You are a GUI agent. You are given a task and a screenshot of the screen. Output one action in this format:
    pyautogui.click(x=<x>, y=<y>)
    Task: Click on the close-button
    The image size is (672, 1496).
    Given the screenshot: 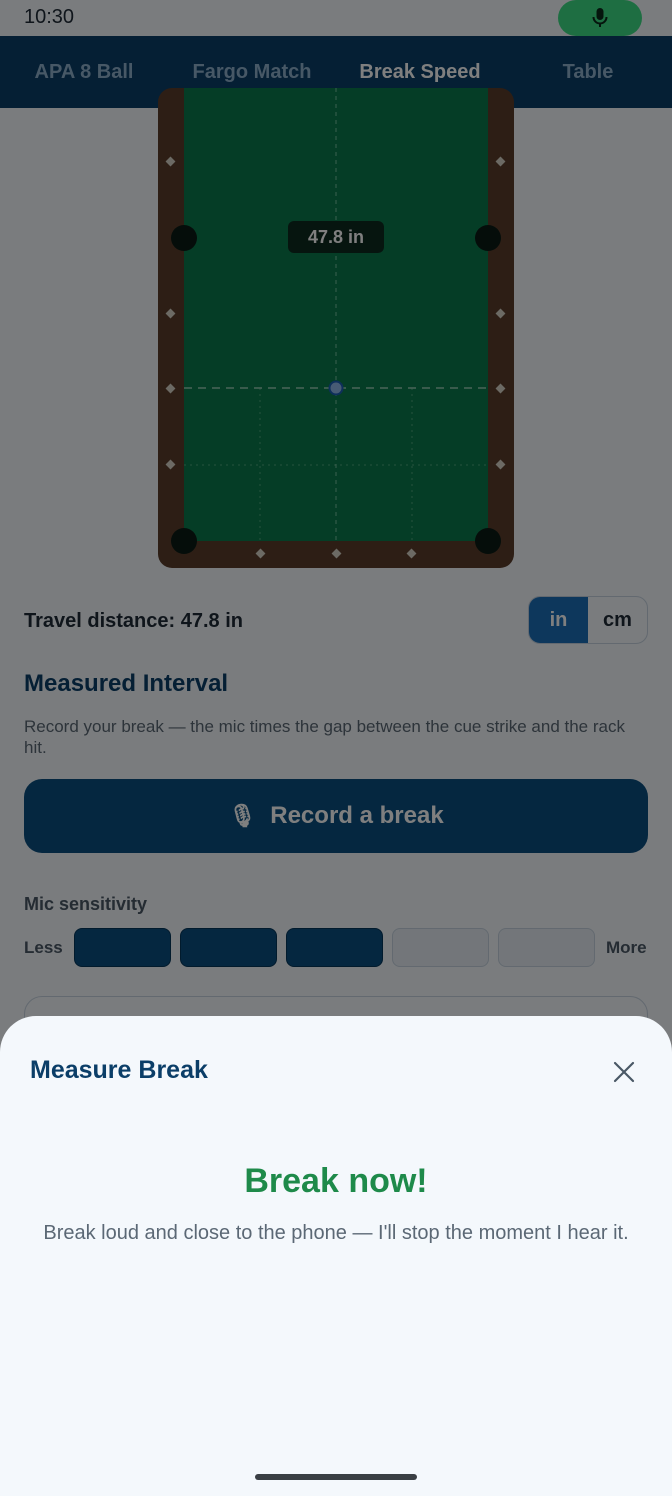 What is the action you would take?
    pyautogui.click(x=624, y=1072)
    